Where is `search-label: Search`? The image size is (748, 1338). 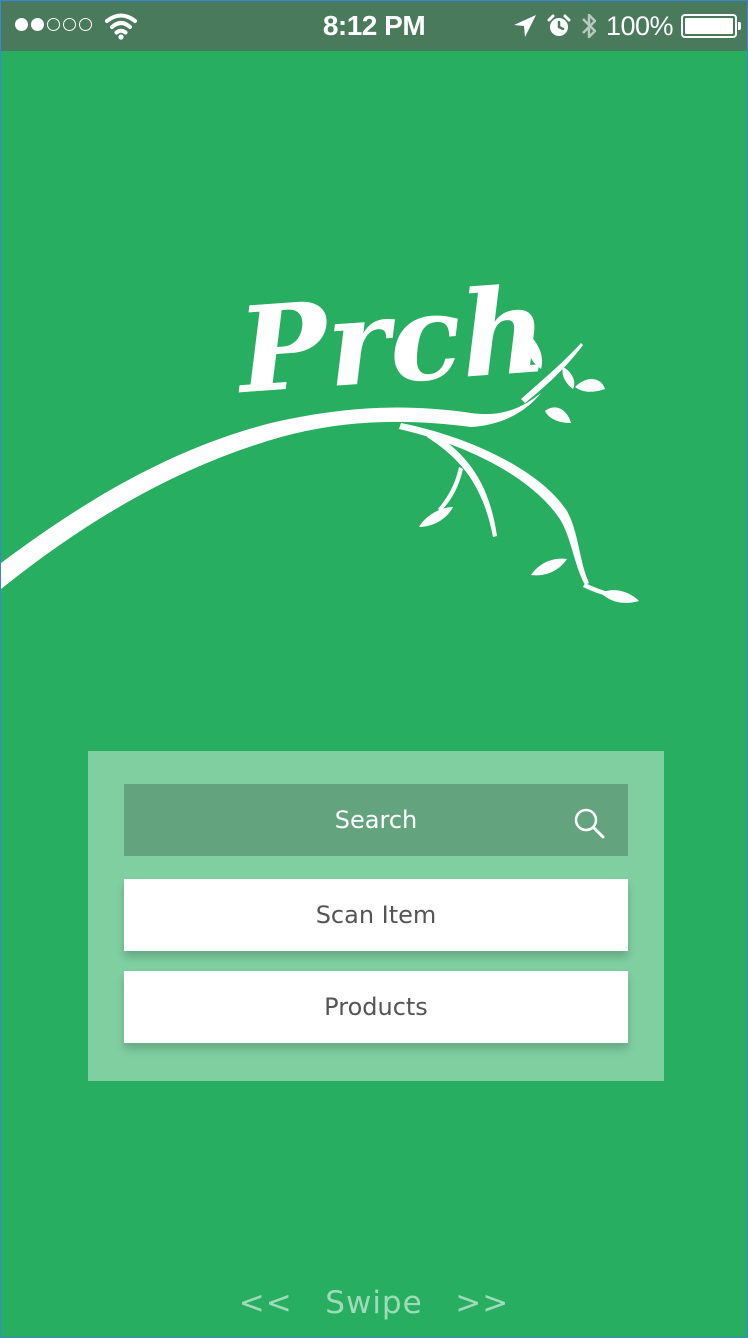 search-label: Search is located at coordinates (376, 820).